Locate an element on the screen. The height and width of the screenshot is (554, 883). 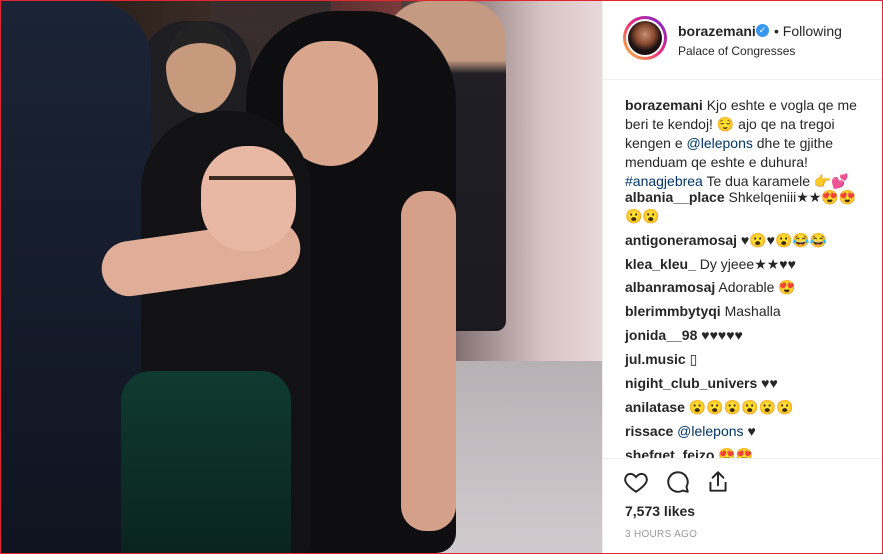
comment-text: Mashalla is located at coordinates (752, 311).